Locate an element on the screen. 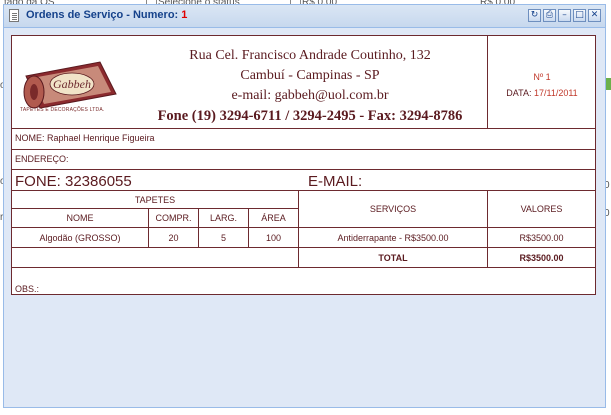 This screenshot has width=611, height=415. minimize-icon: – is located at coordinates (564, 15).